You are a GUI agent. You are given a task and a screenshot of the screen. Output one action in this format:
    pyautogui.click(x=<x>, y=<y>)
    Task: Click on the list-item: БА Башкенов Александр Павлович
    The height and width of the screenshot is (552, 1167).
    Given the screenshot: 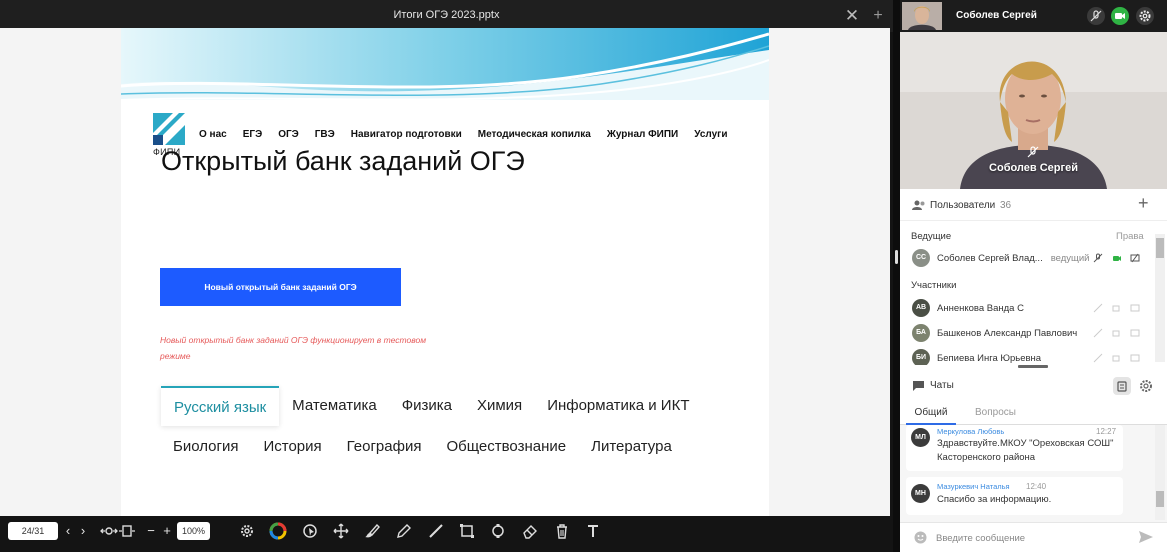 What is the action you would take?
    pyautogui.click(x=994, y=333)
    